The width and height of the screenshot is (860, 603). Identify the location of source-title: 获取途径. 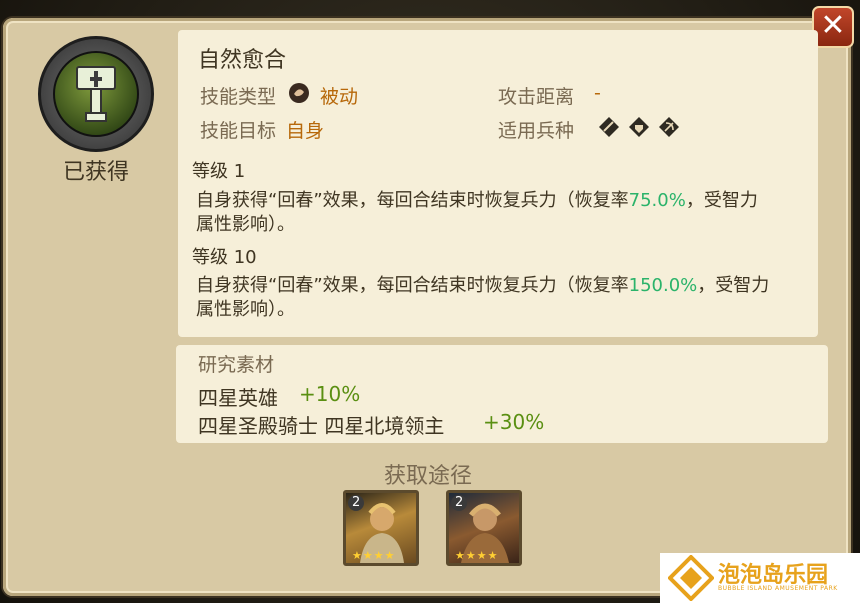
(428, 476).